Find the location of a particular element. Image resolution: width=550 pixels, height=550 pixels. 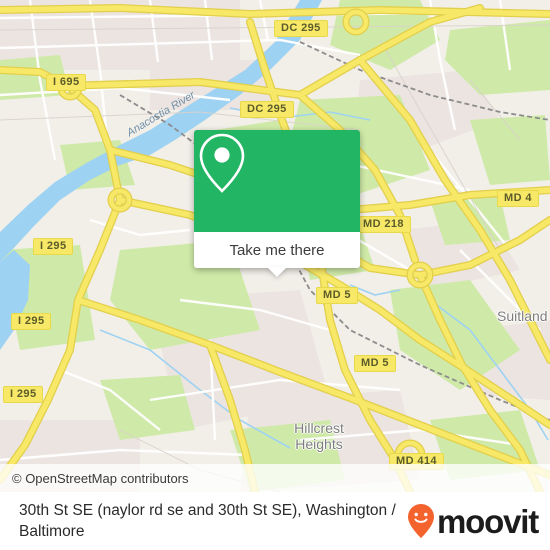

map-attribution-bar: © OpenStreetMap contributors is located at coordinates (275, 478).